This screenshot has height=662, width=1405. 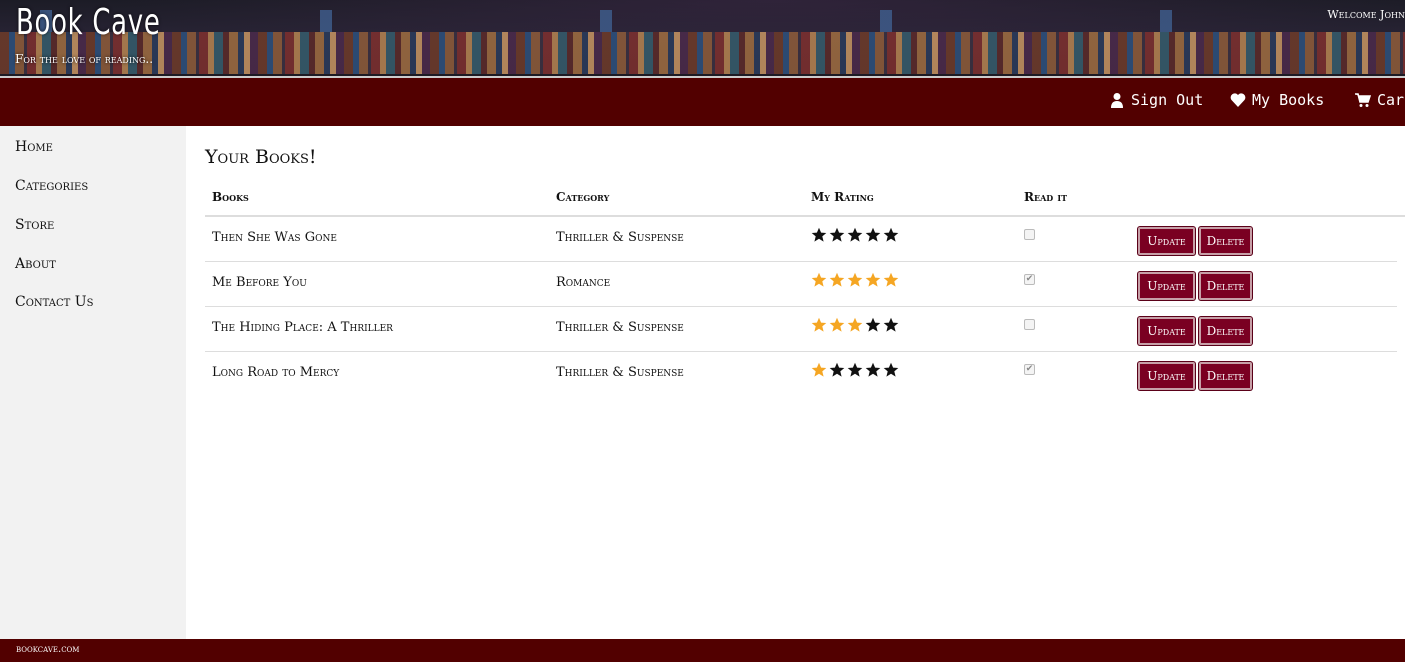 I want to click on user-icon, so click(x=1117, y=100).